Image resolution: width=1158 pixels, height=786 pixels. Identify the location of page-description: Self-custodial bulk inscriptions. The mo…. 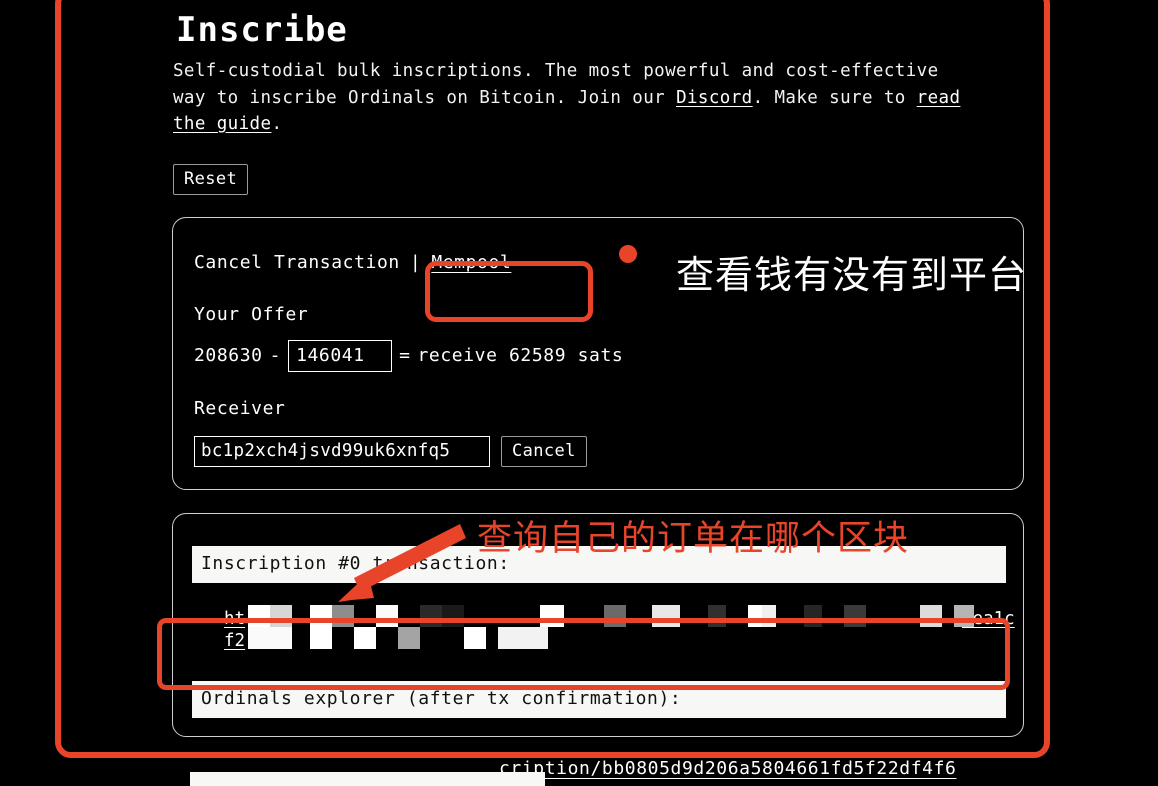
(572, 98).